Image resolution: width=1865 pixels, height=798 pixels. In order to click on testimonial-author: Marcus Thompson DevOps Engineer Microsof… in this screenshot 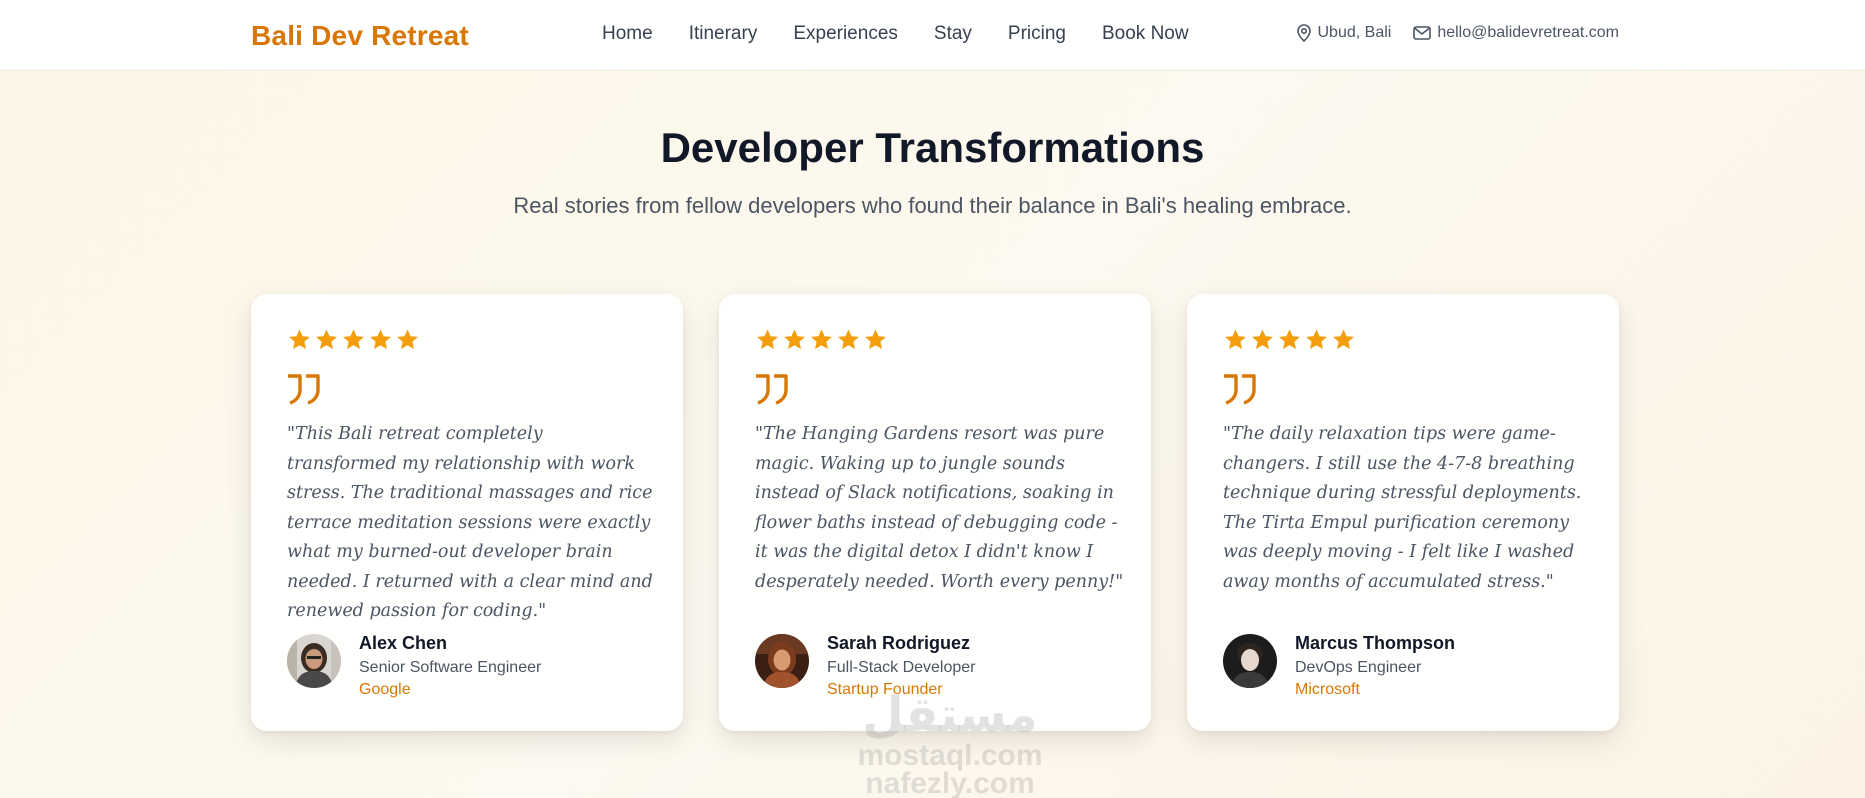, I will do `click(1339, 666)`.